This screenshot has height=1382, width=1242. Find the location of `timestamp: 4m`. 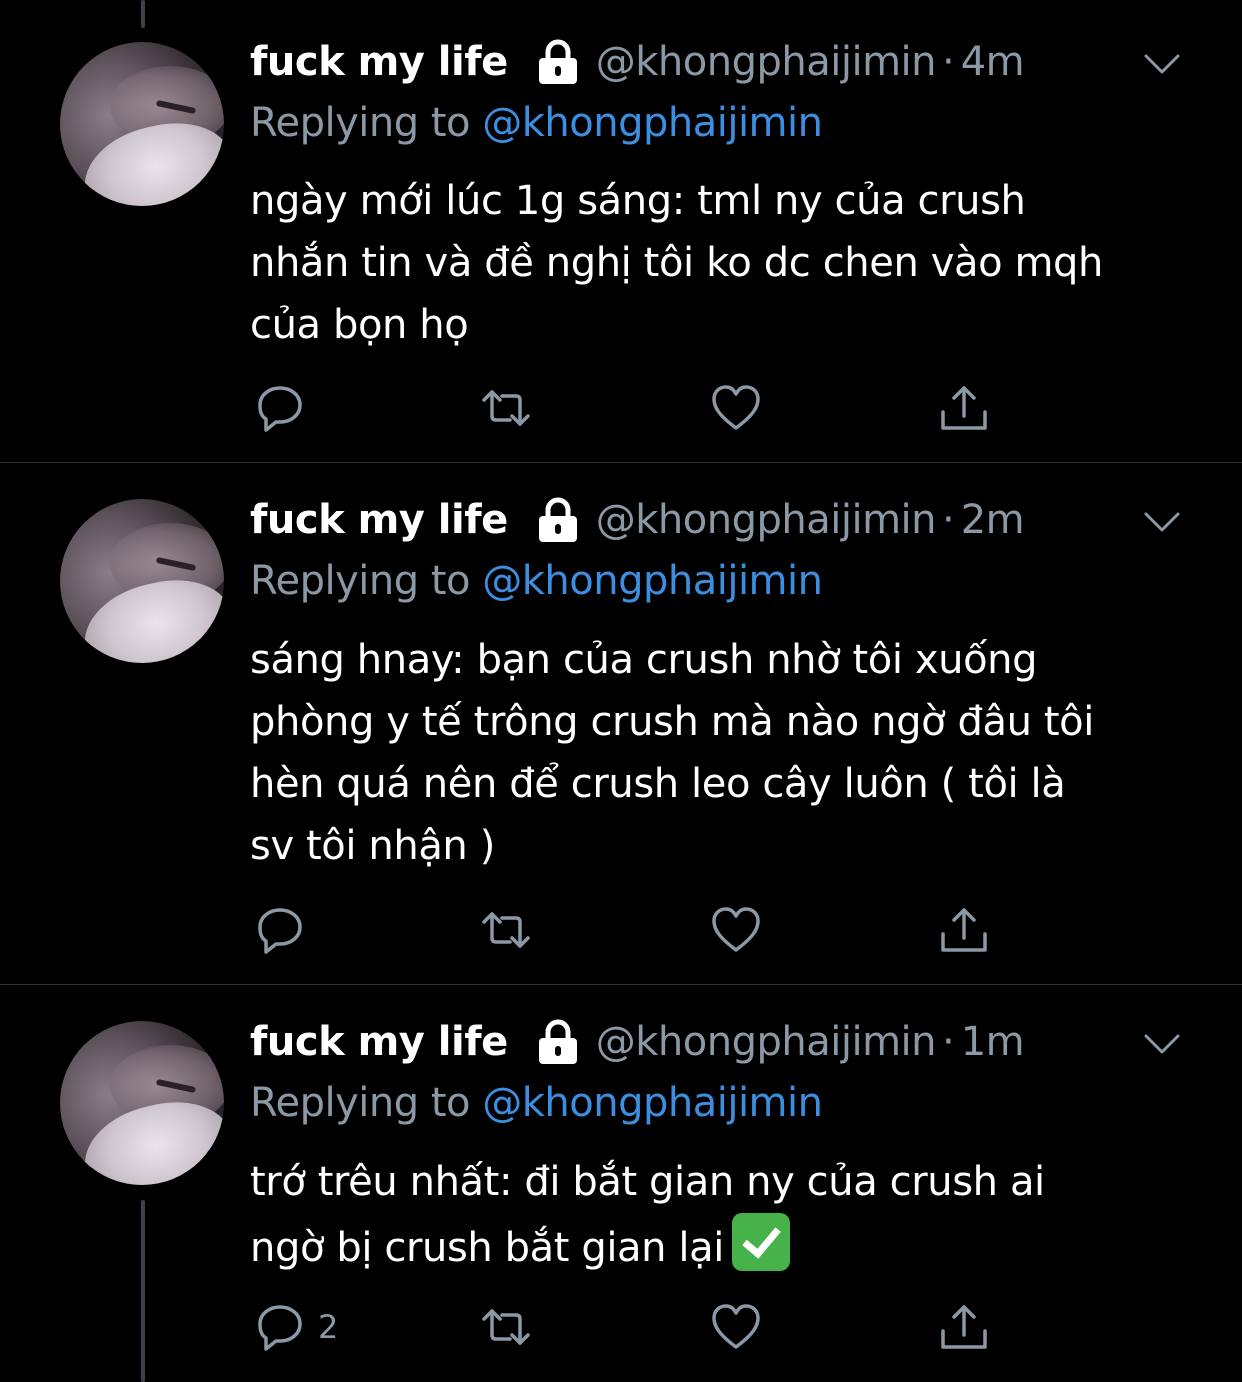

timestamp: 4m is located at coordinates (993, 62).